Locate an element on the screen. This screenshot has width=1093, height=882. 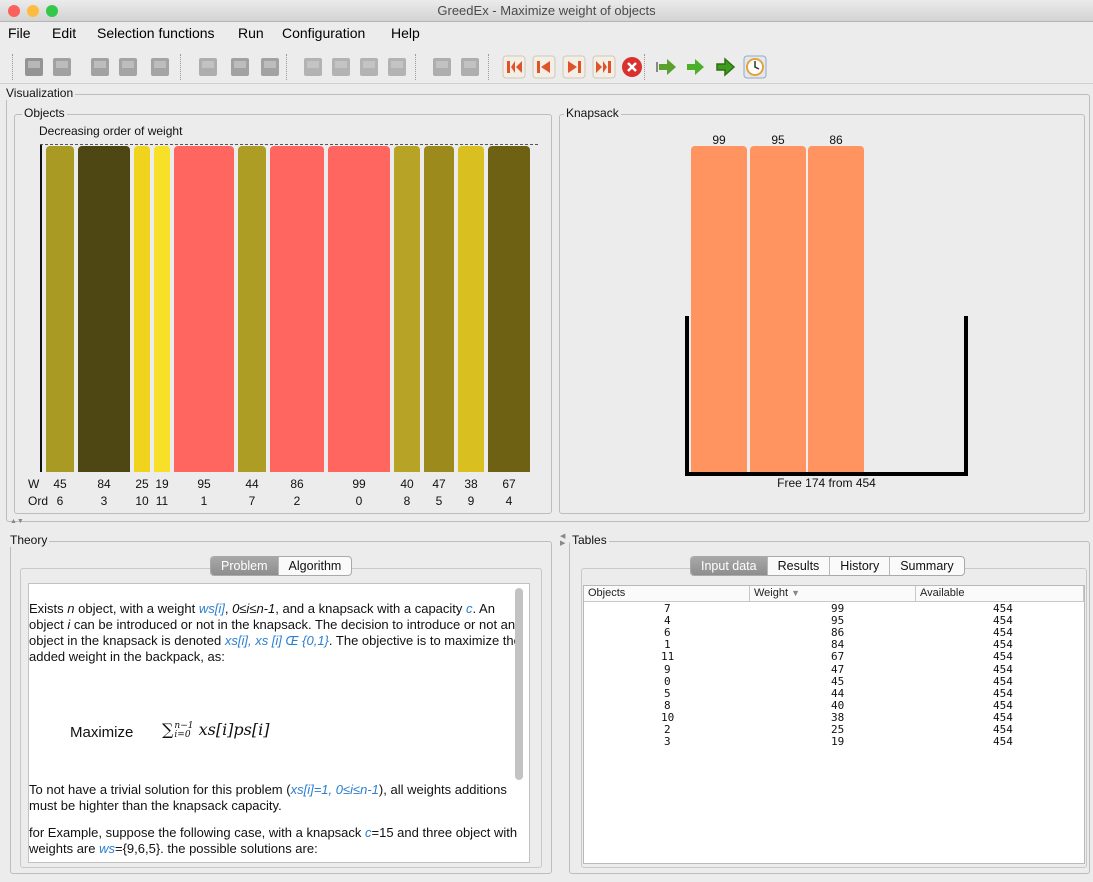
object-order-label: 3 is located at coordinates (104, 501).